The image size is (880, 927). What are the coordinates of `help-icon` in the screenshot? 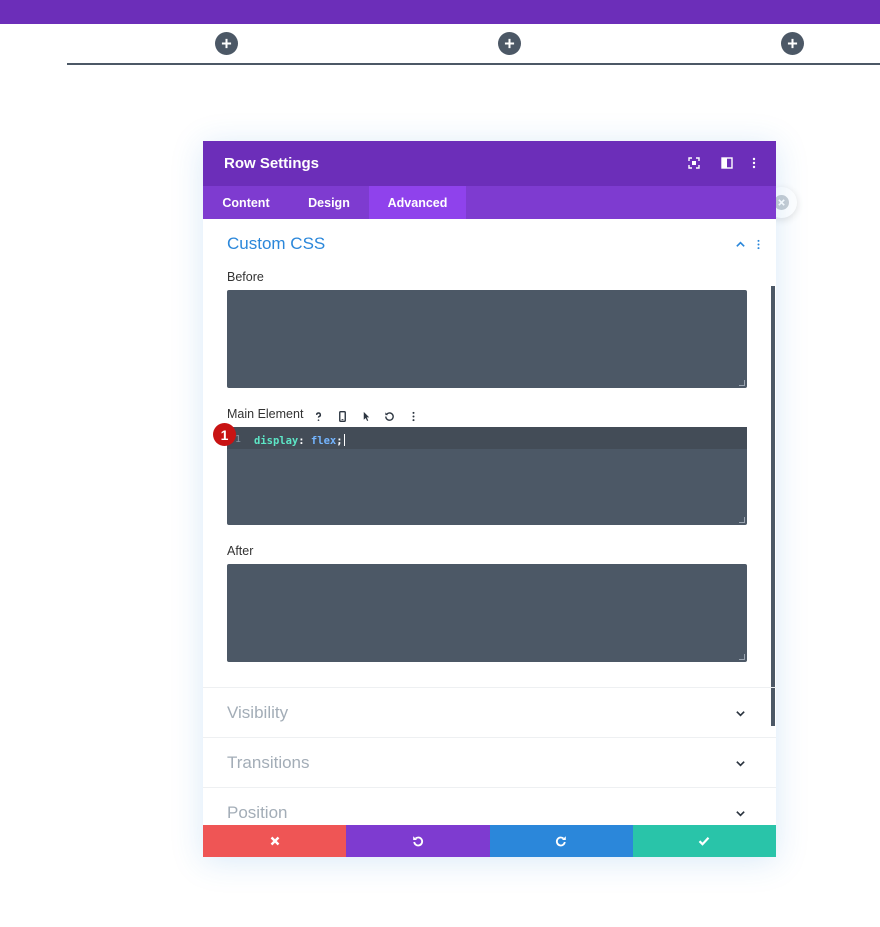 It's located at (318, 416).